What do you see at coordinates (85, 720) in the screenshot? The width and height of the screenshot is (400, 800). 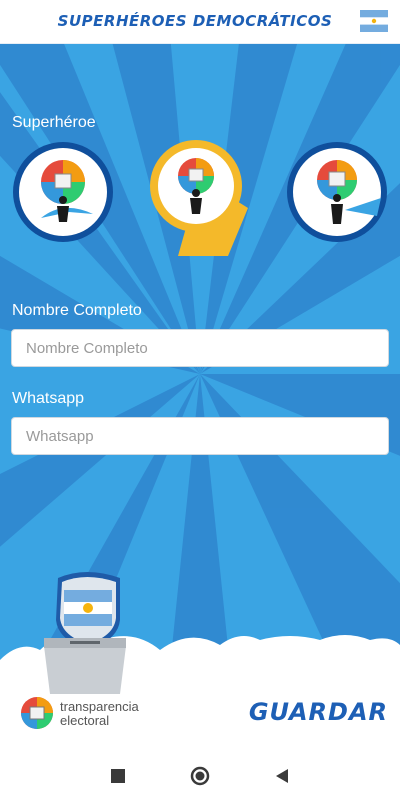 I see `logo-line-2: electoral` at bounding box center [85, 720].